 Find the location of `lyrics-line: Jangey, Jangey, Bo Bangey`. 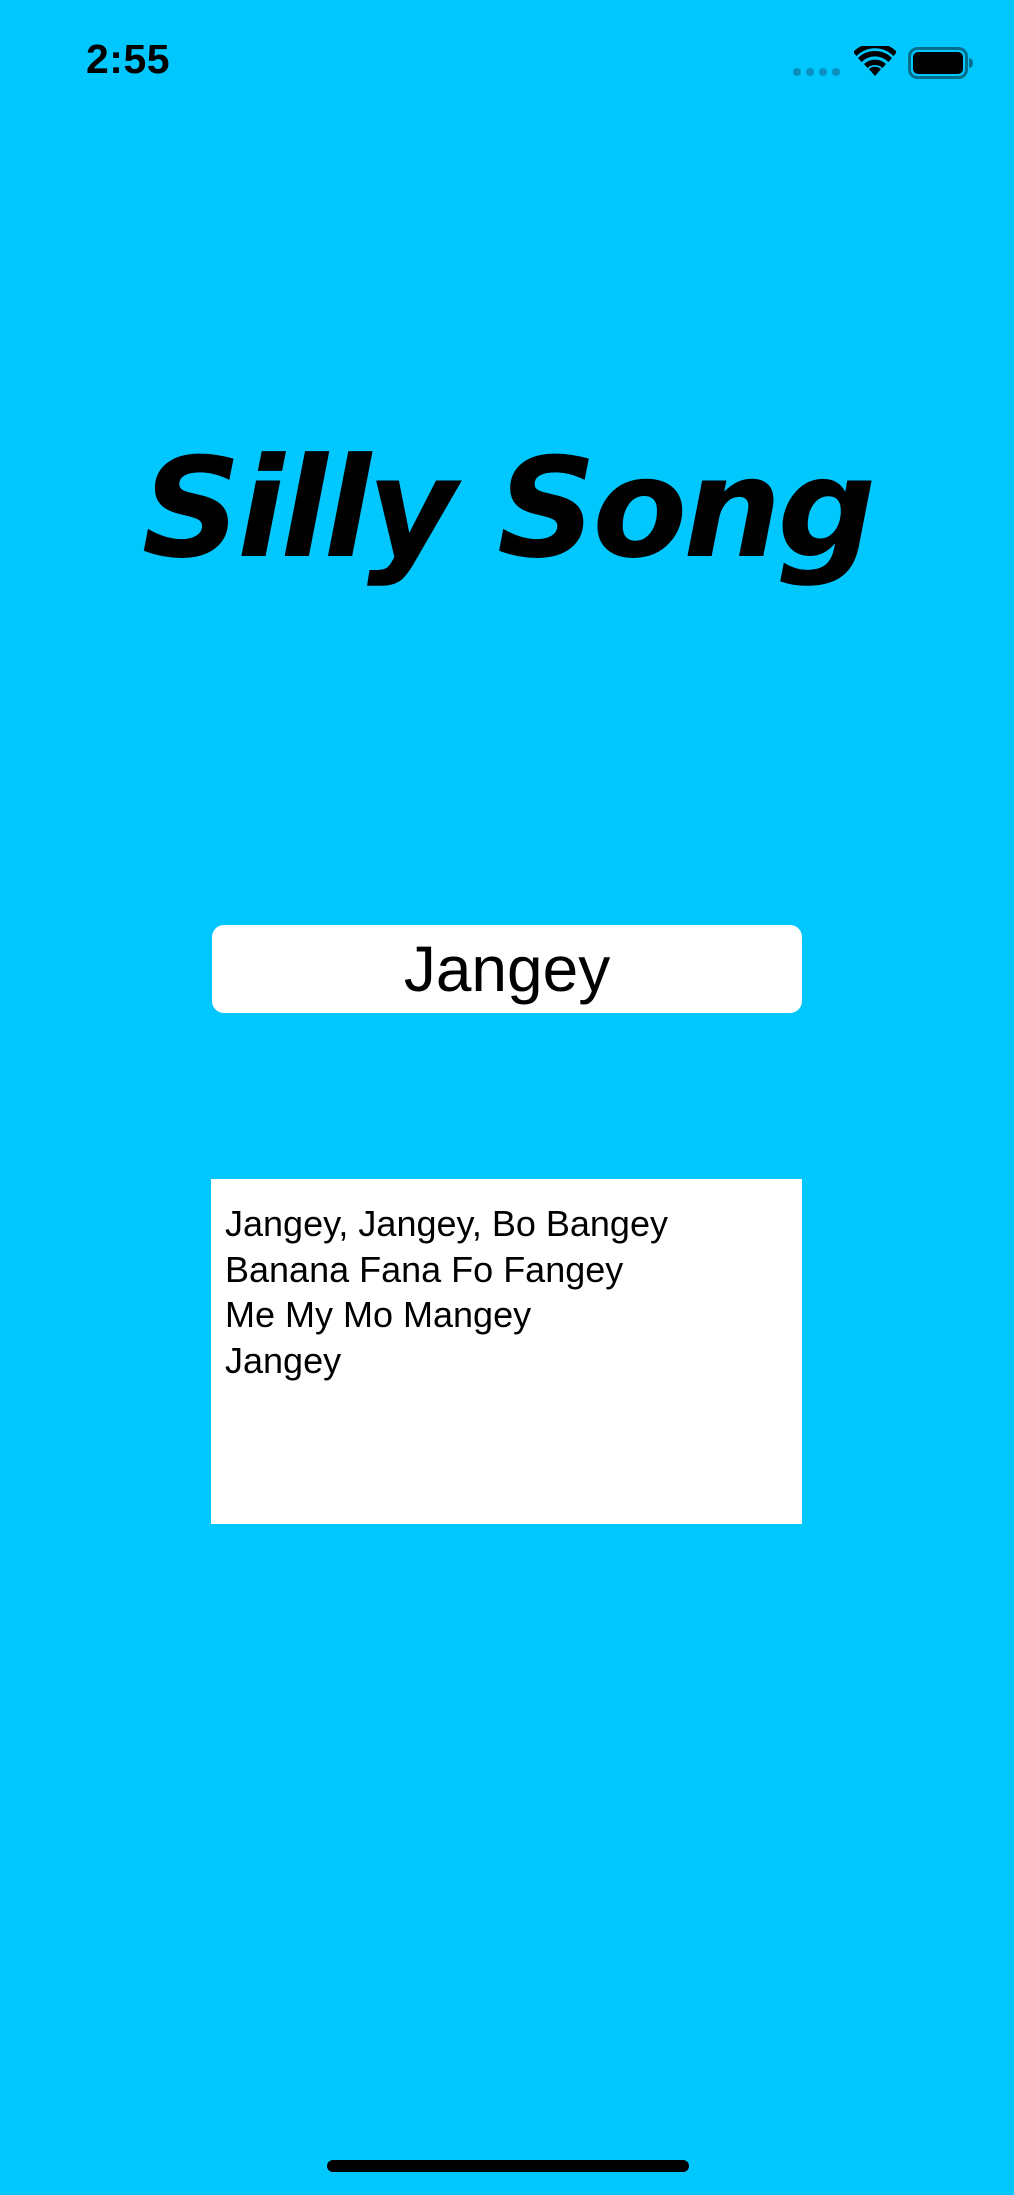

lyrics-line: Jangey, Jangey, Bo Bangey is located at coordinates (446, 1223).